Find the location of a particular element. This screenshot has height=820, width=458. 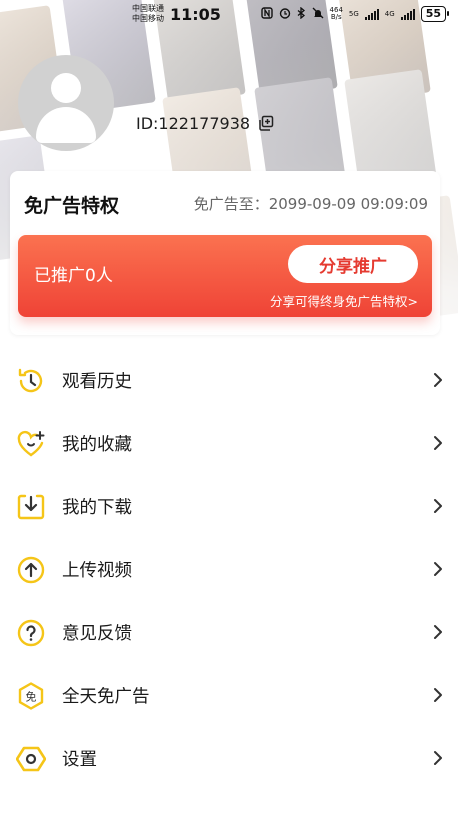

net-speed: 464 B/s is located at coordinates (336, 14).